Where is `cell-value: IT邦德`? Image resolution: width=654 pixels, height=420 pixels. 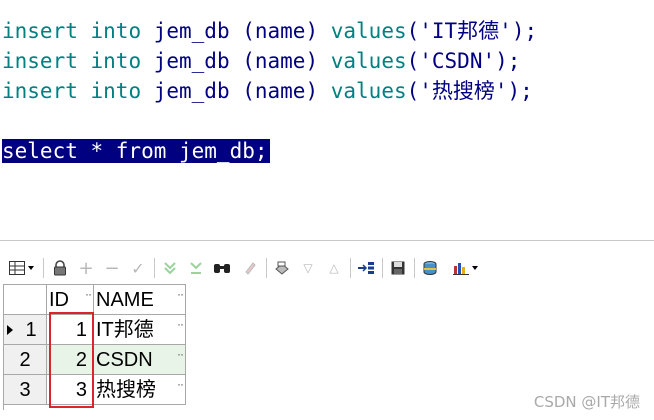 cell-value: IT邦德 is located at coordinates (125, 330).